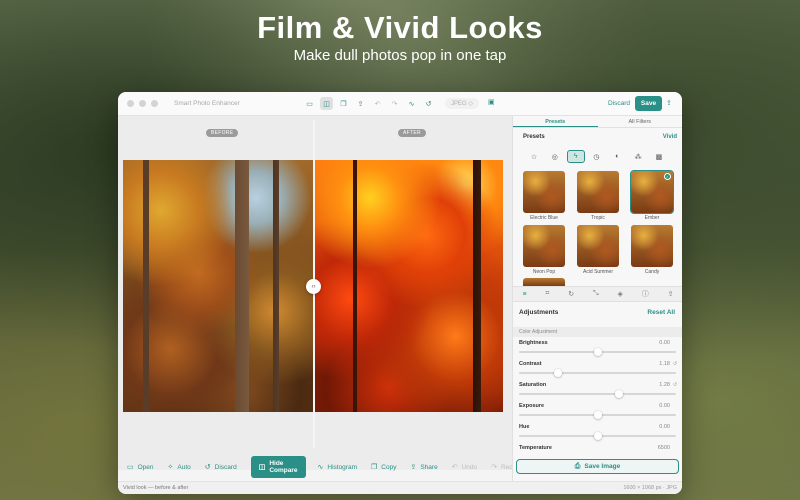 The width and height of the screenshot is (800, 500). Describe the element at coordinates (652, 218) in the screenshot. I see `preset-label: Ember` at that location.